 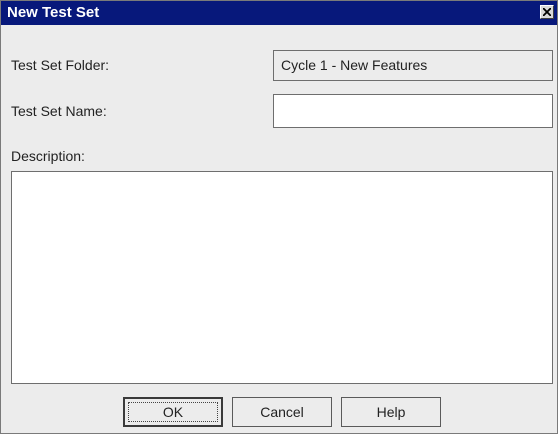 What do you see at coordinates (391, 412) in the screenshot?
I see `help-button: Help` at bounding box center [391, 412].